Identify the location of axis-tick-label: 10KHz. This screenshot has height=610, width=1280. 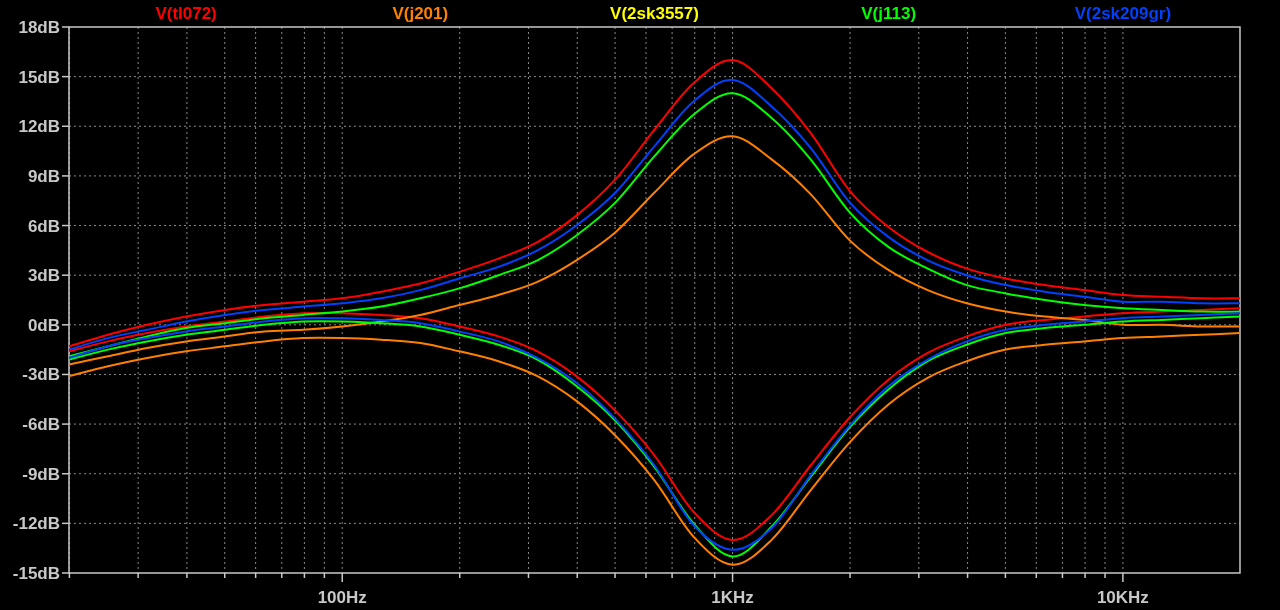
(1122, 597).